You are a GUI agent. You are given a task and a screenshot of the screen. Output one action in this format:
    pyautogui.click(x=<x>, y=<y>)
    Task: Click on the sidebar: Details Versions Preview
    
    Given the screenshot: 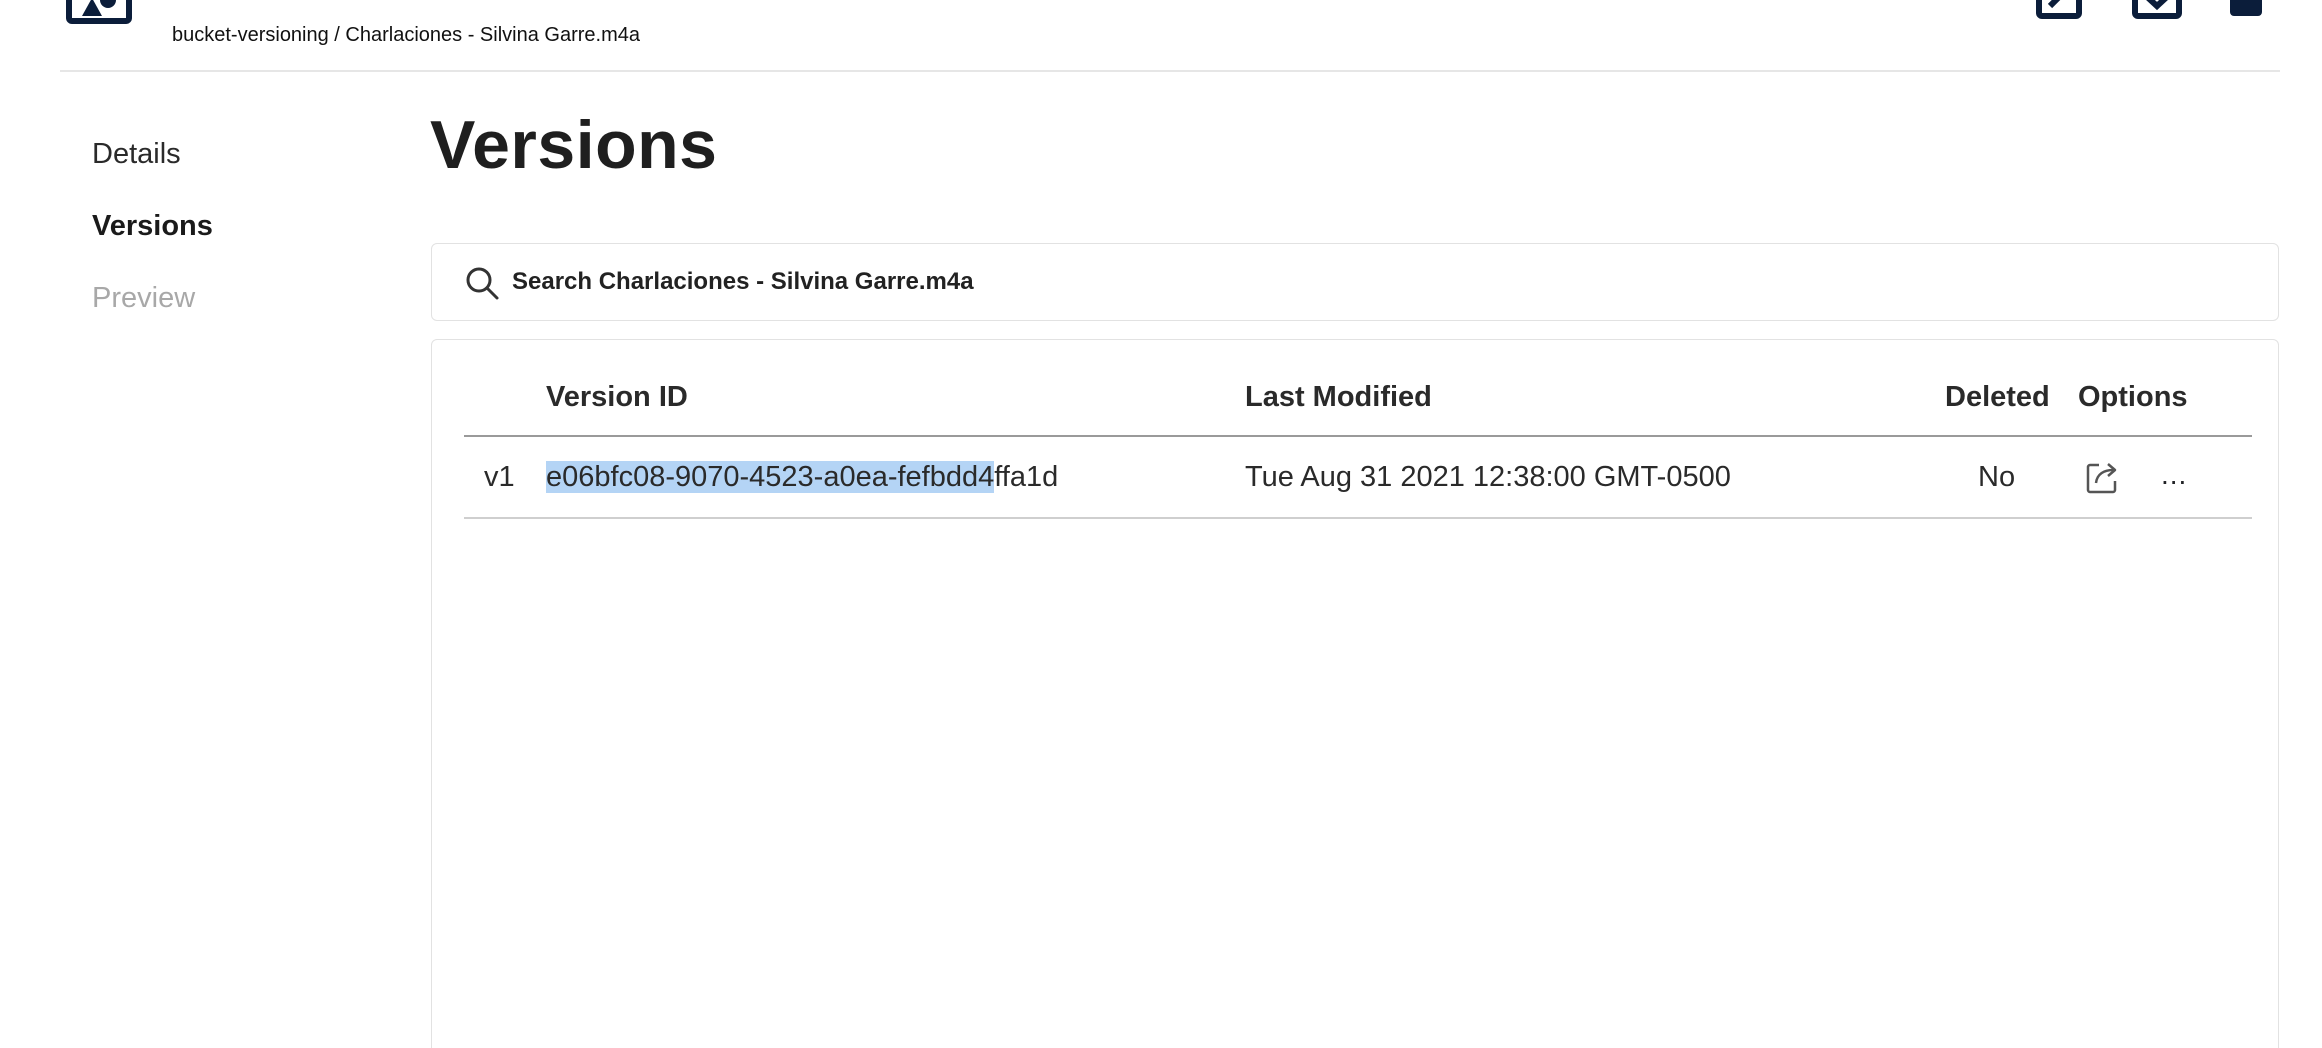 What is the action you would take?
    pyautogui.click(x=152, y=226)
    